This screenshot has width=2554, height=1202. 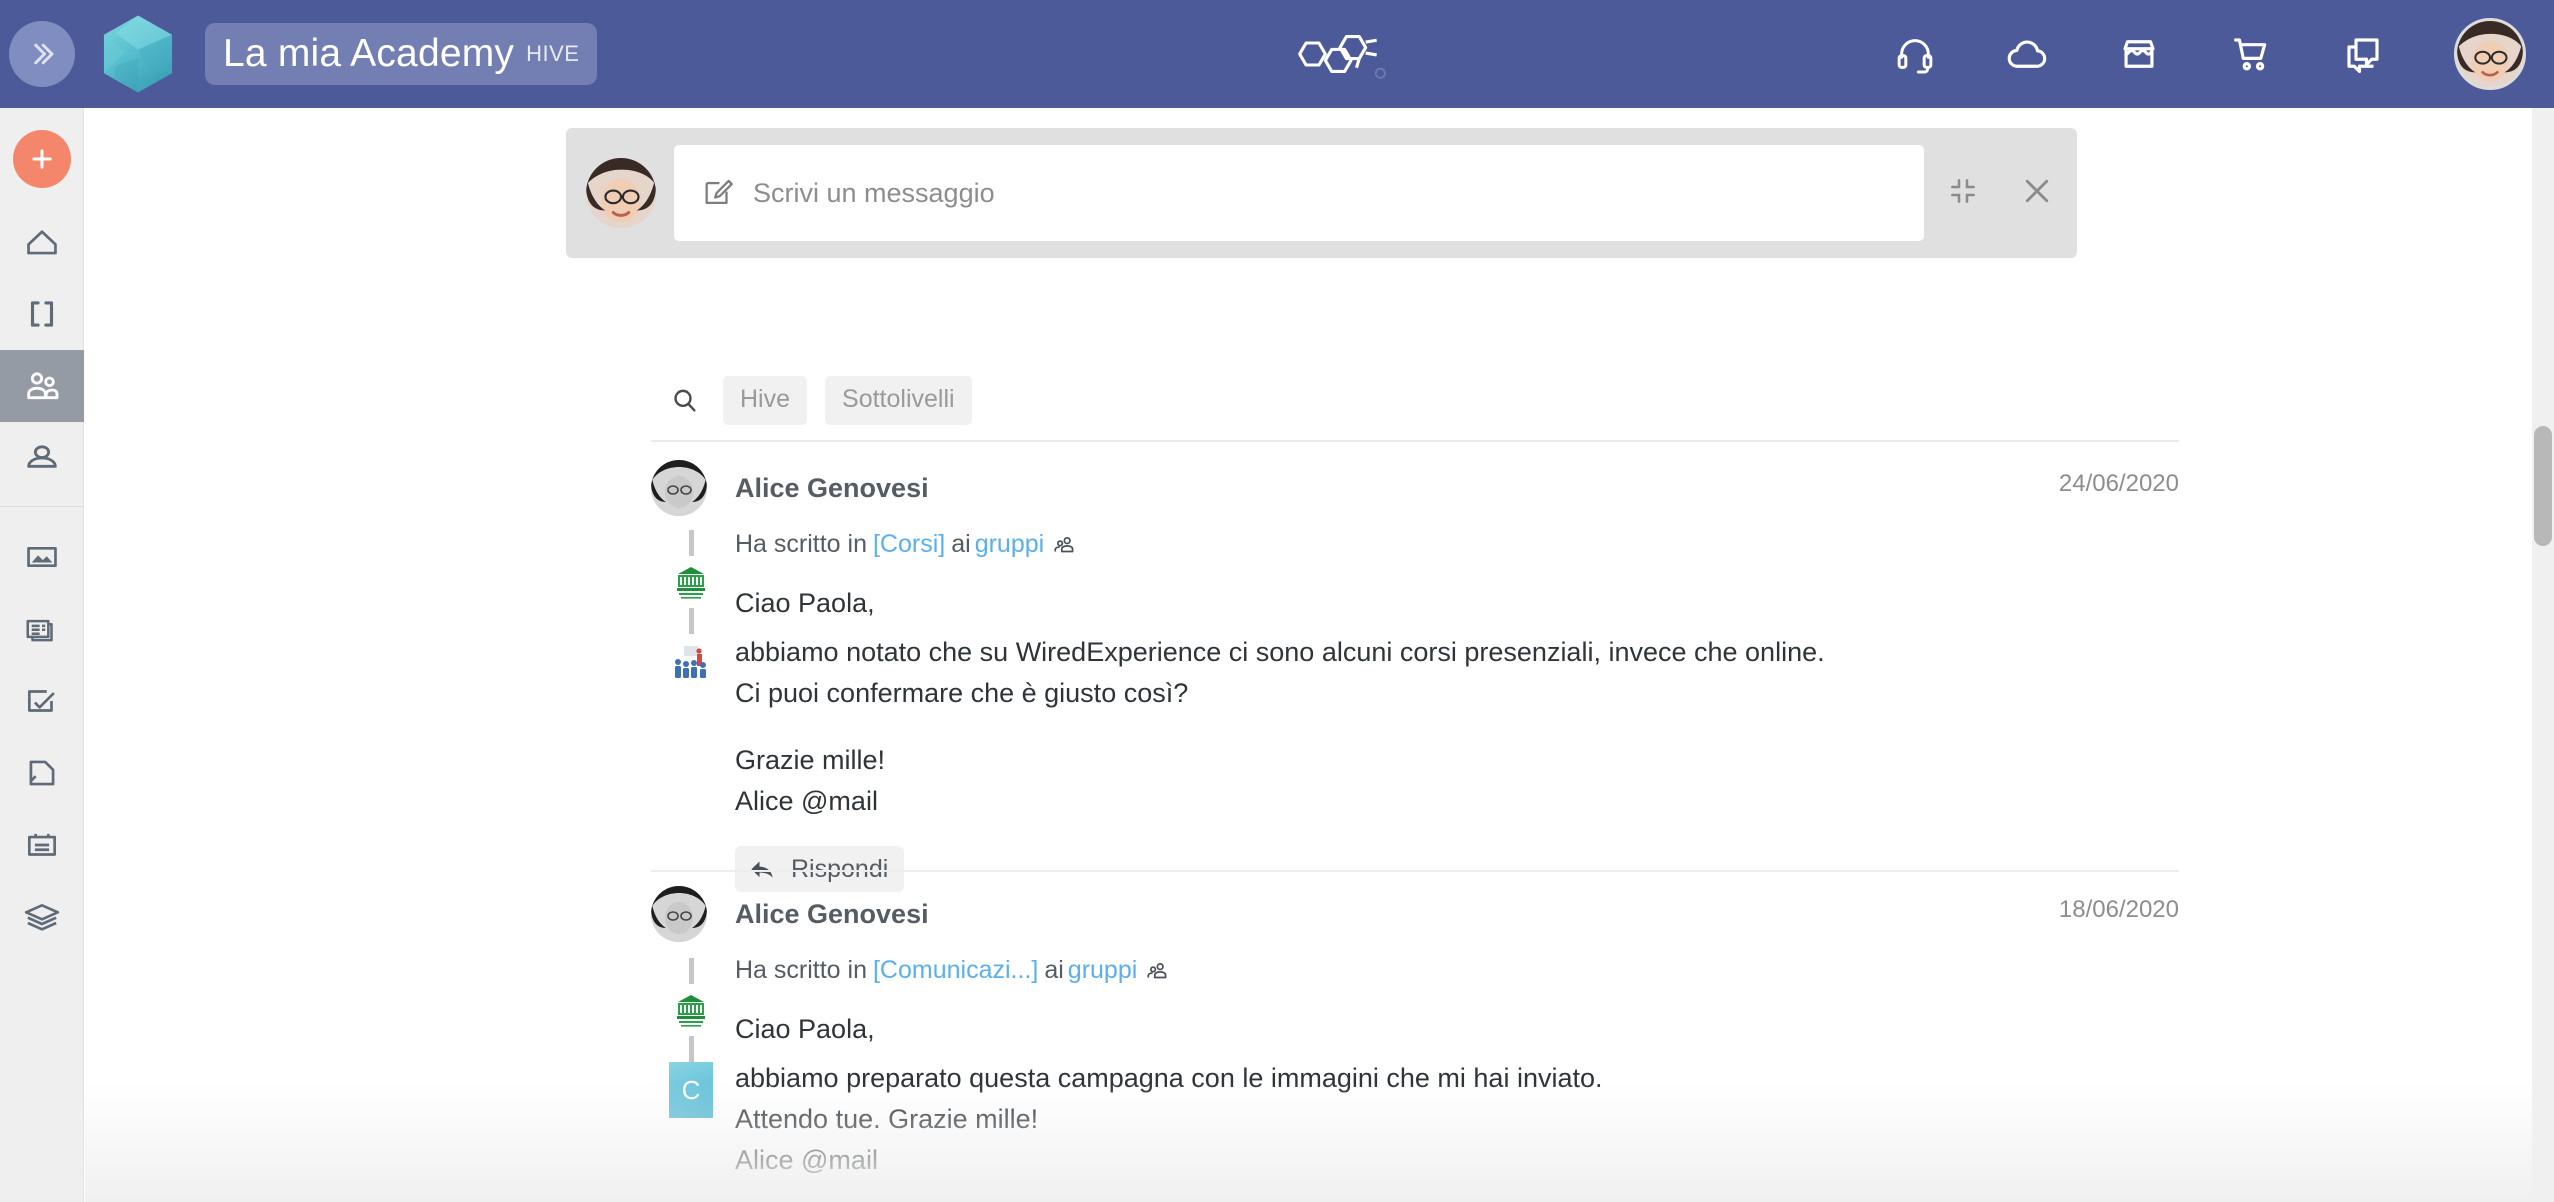 What do you see at coordinates (1963, 190) in the screenshot?
I see `collapse-icon` at bounding box center [1963, 190].